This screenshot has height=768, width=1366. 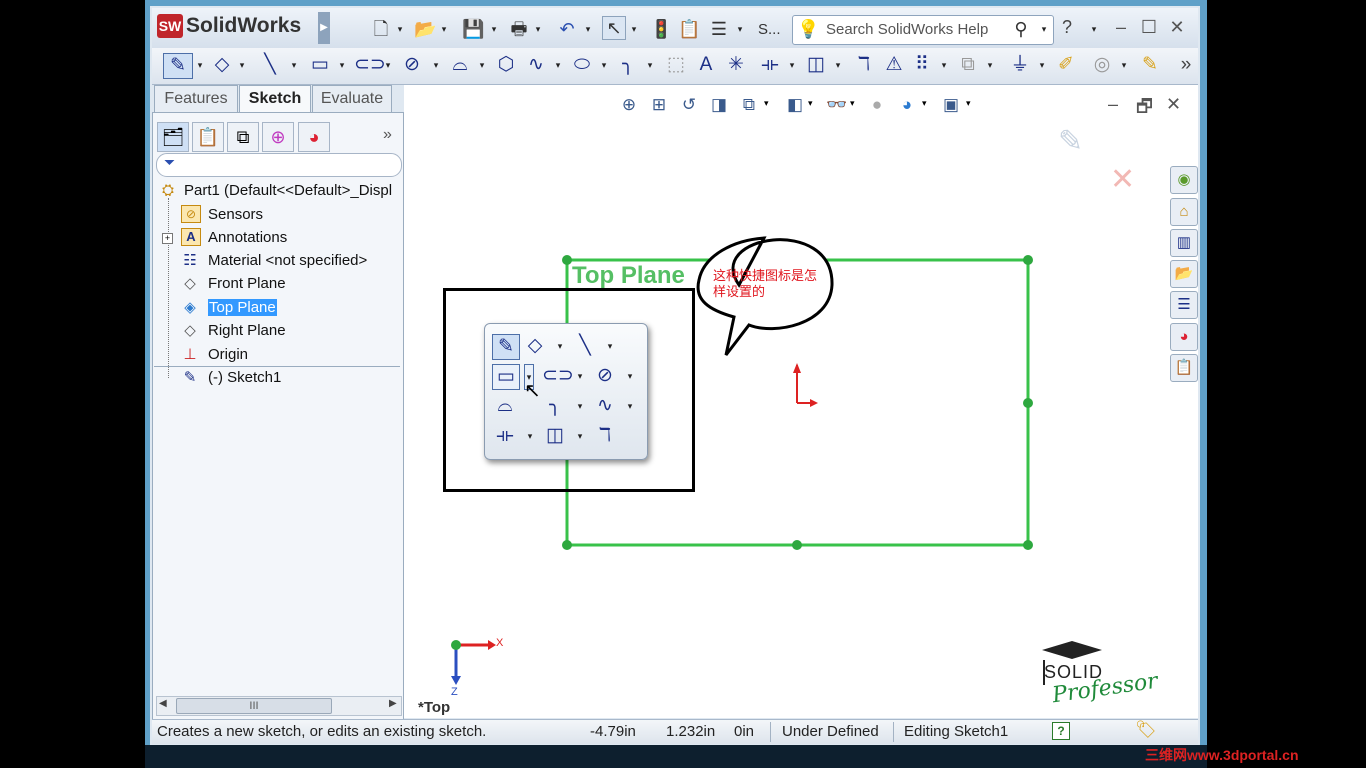 What do you see at coordinates (1094, 29) in the screenshot?
I see `help-dropdown: ▾` at bounding box center [1094, 29].